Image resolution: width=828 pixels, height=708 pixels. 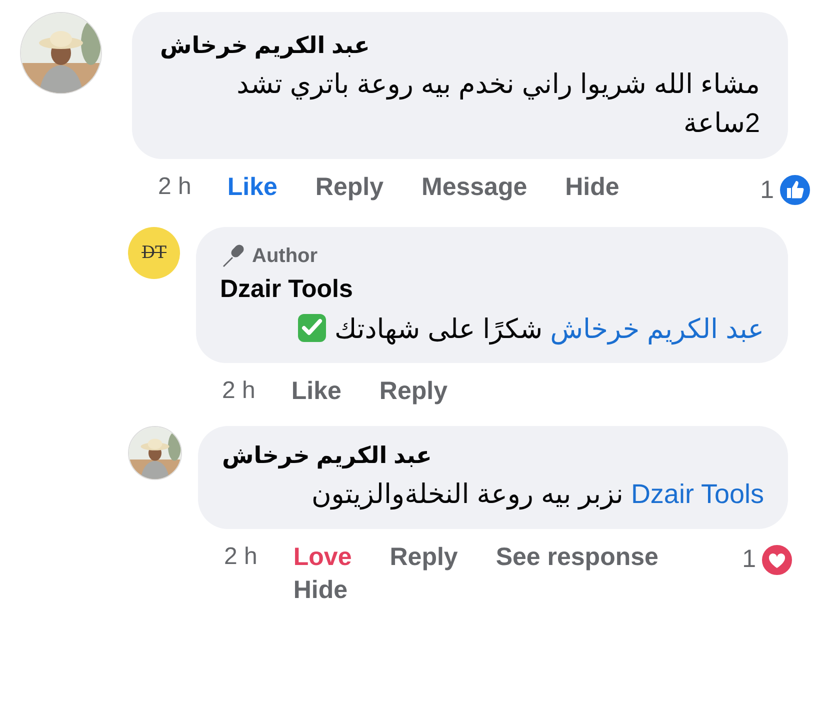 What do you see at coordinates (492, 330) in the screenshot?
I see `comment-text: عبد الكريم خرخاش شكرًا على شهادتك` at bounding box center [492, 330].